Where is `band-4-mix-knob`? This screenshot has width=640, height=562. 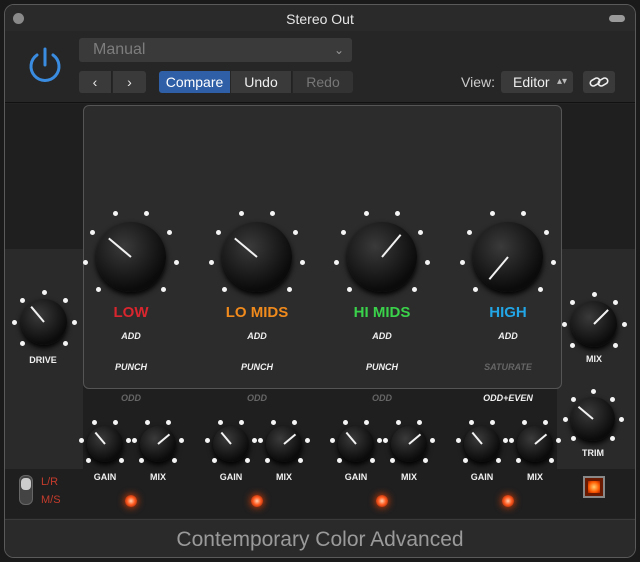
band-4-mix-knob is located at coordinates (535, 444).